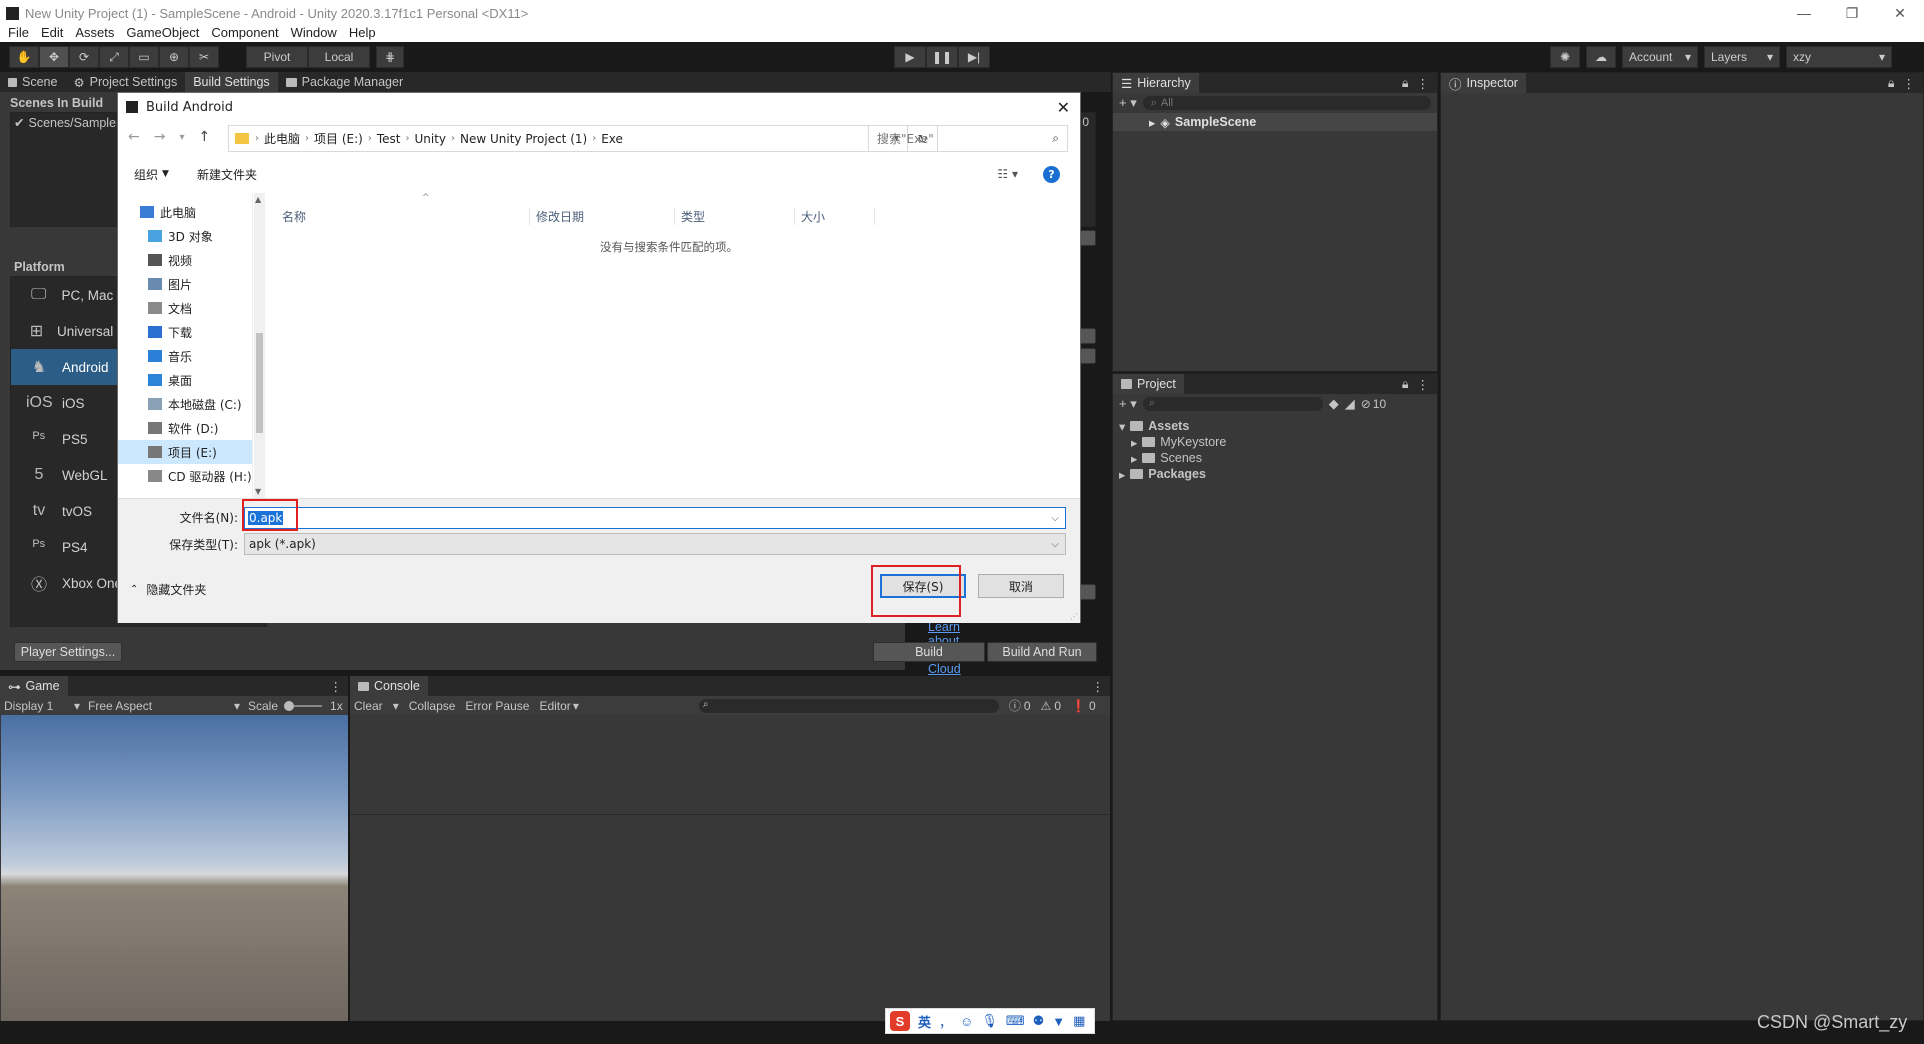  What do you see at coordinates (376, 706) in the screenshot?
I see `clear-dropdown: Clear ▾` at bounding box center [376, 706].